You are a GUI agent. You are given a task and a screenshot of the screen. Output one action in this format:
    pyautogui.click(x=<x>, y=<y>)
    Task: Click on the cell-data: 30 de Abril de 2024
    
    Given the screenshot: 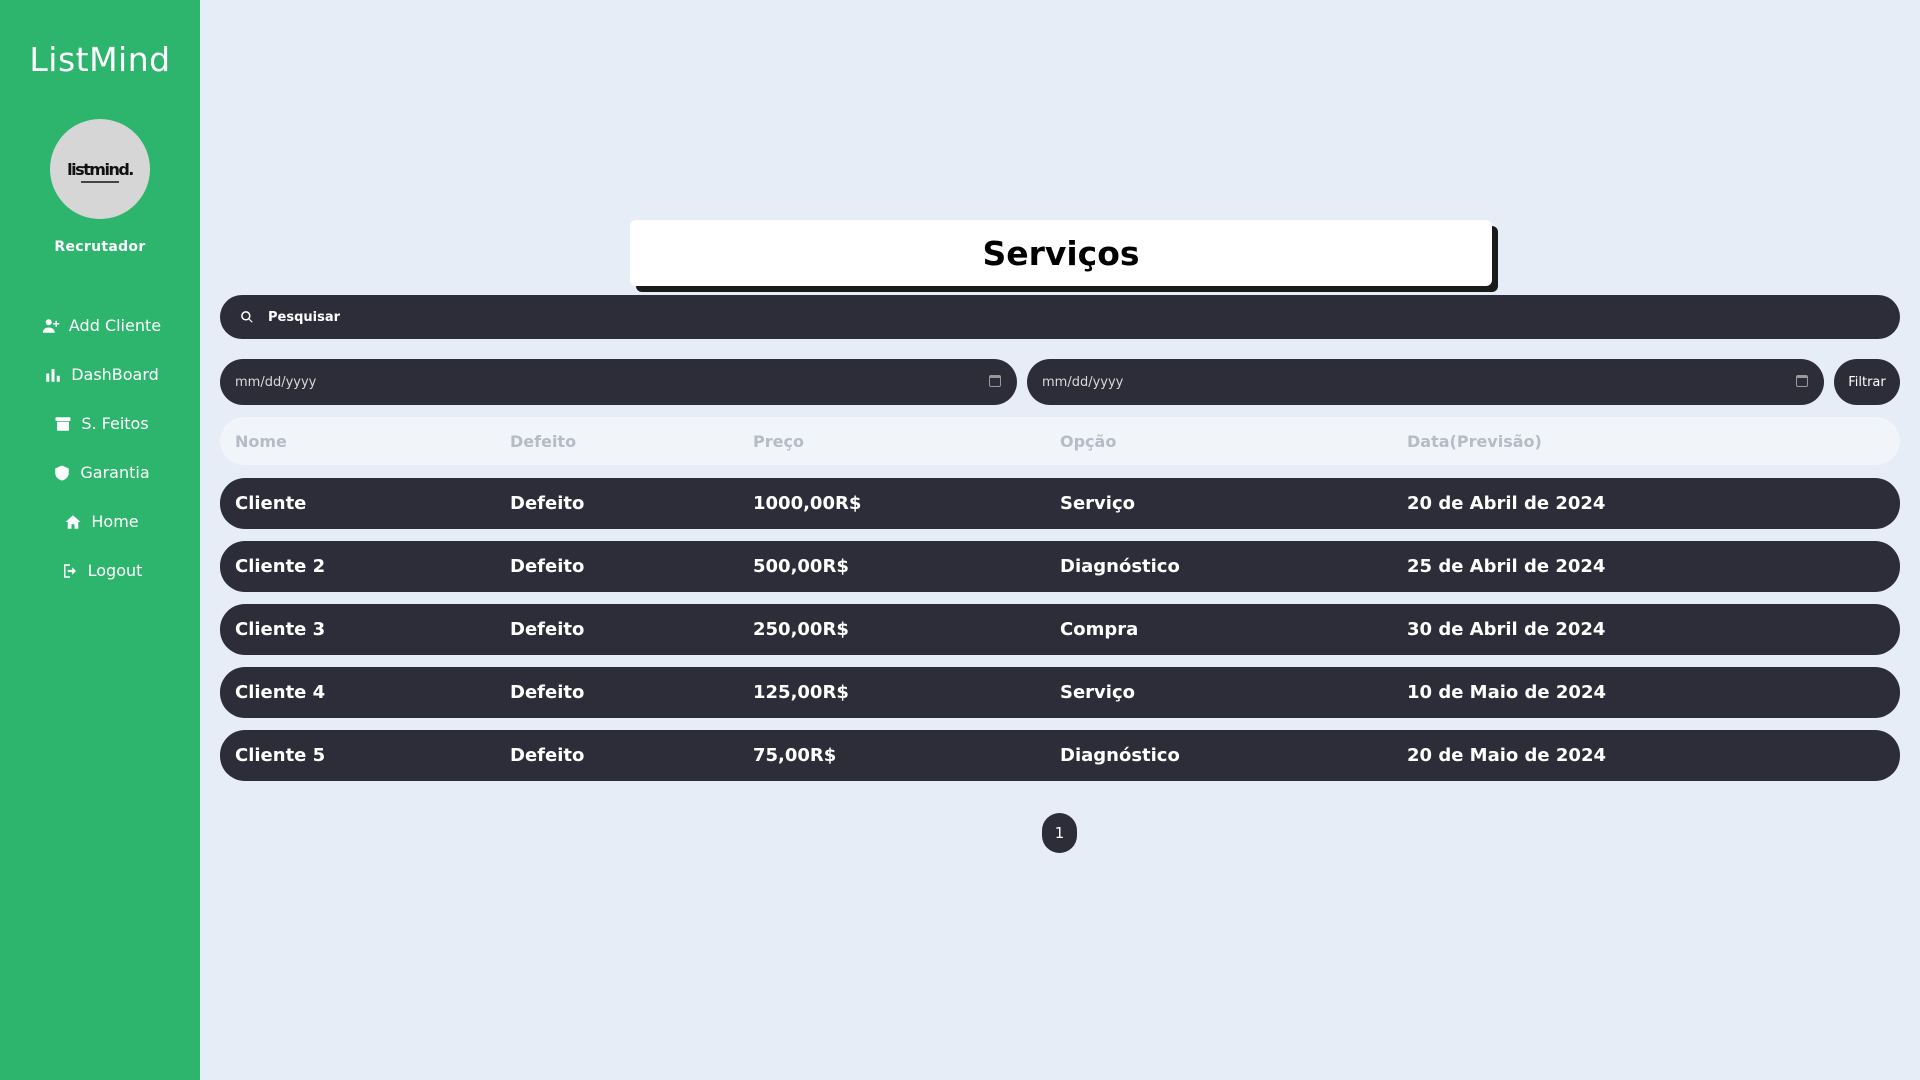 What is the action you would take?
    pyautogui.click(x=1506, y=629)
    